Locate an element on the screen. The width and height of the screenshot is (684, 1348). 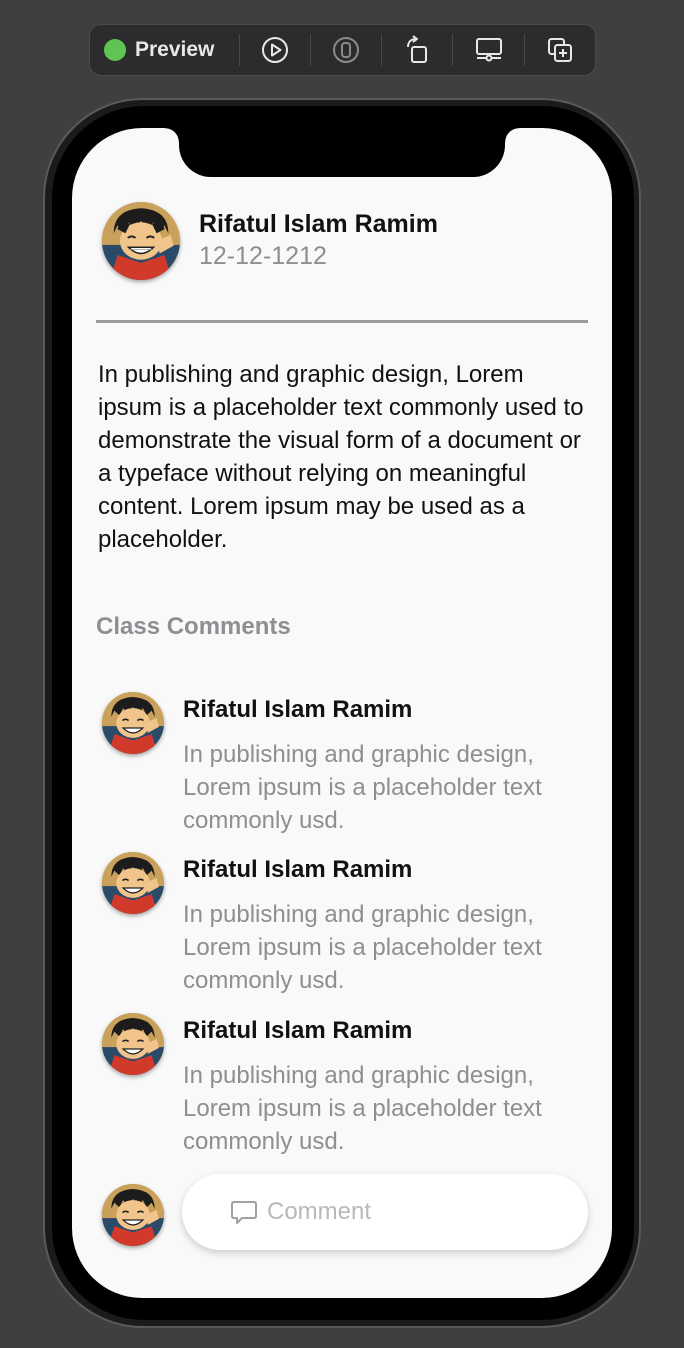
monitor-button is located at coordinates (488, 50).